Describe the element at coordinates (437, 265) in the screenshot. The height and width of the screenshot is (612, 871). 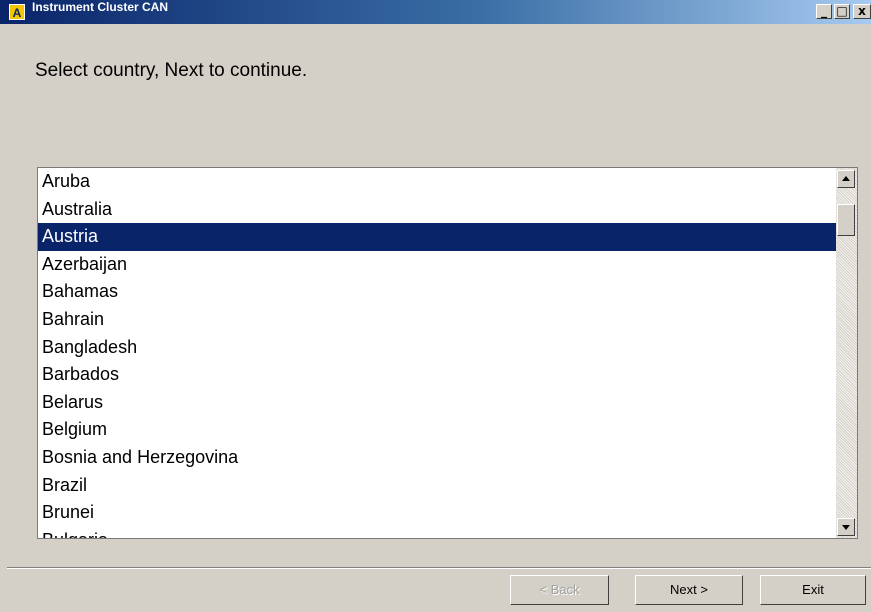
I see `list-item: Azerbaijan` at that location.